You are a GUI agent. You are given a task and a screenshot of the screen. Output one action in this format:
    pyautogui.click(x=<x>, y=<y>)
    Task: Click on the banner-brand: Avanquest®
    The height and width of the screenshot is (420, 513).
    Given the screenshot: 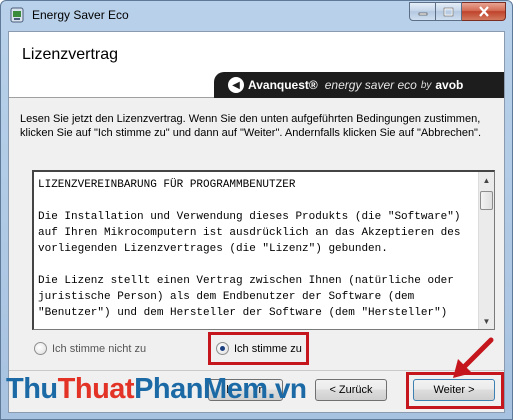 What is the action you would take?
    pyautogui.click(x=283, y=85)
    